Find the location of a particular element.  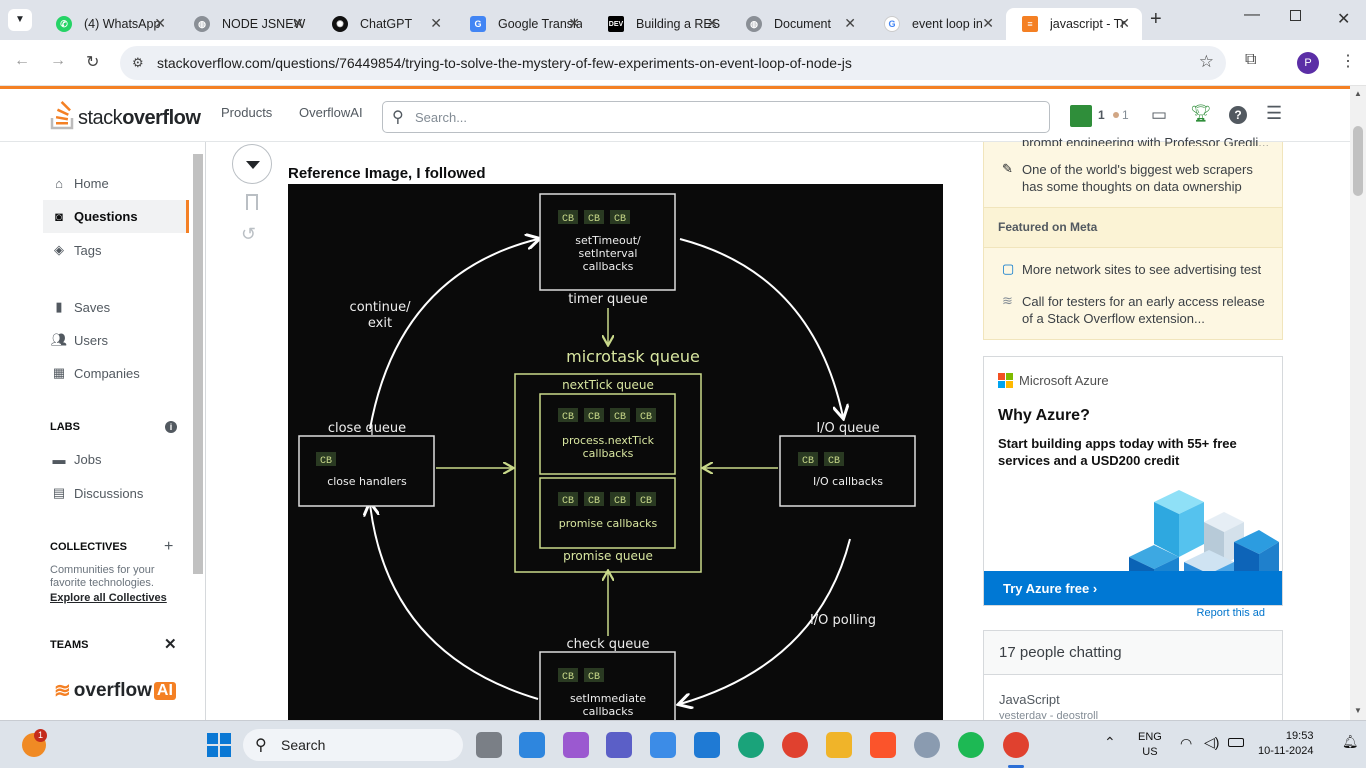

globe-app-icon is located at coordinates (927, 745).